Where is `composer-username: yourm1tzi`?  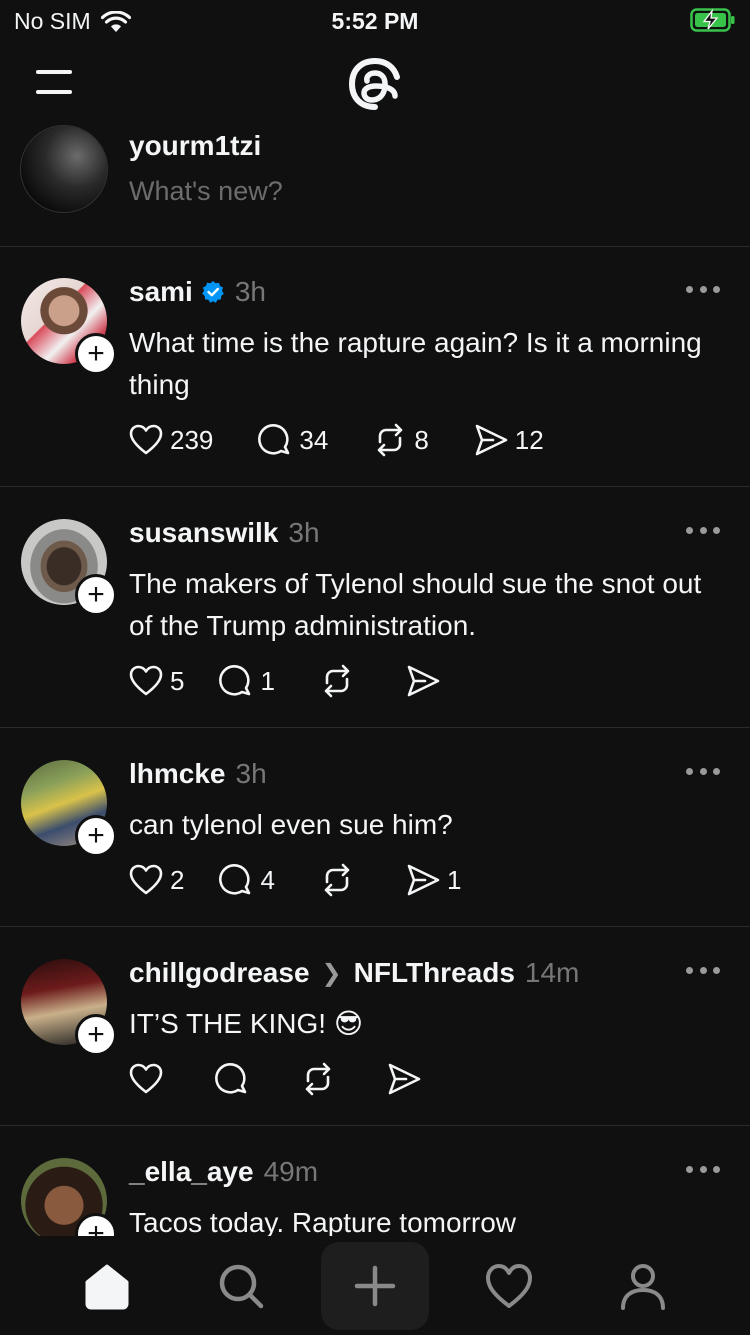 composer-username: yourm1tzi is located at coordinates (195, 145).